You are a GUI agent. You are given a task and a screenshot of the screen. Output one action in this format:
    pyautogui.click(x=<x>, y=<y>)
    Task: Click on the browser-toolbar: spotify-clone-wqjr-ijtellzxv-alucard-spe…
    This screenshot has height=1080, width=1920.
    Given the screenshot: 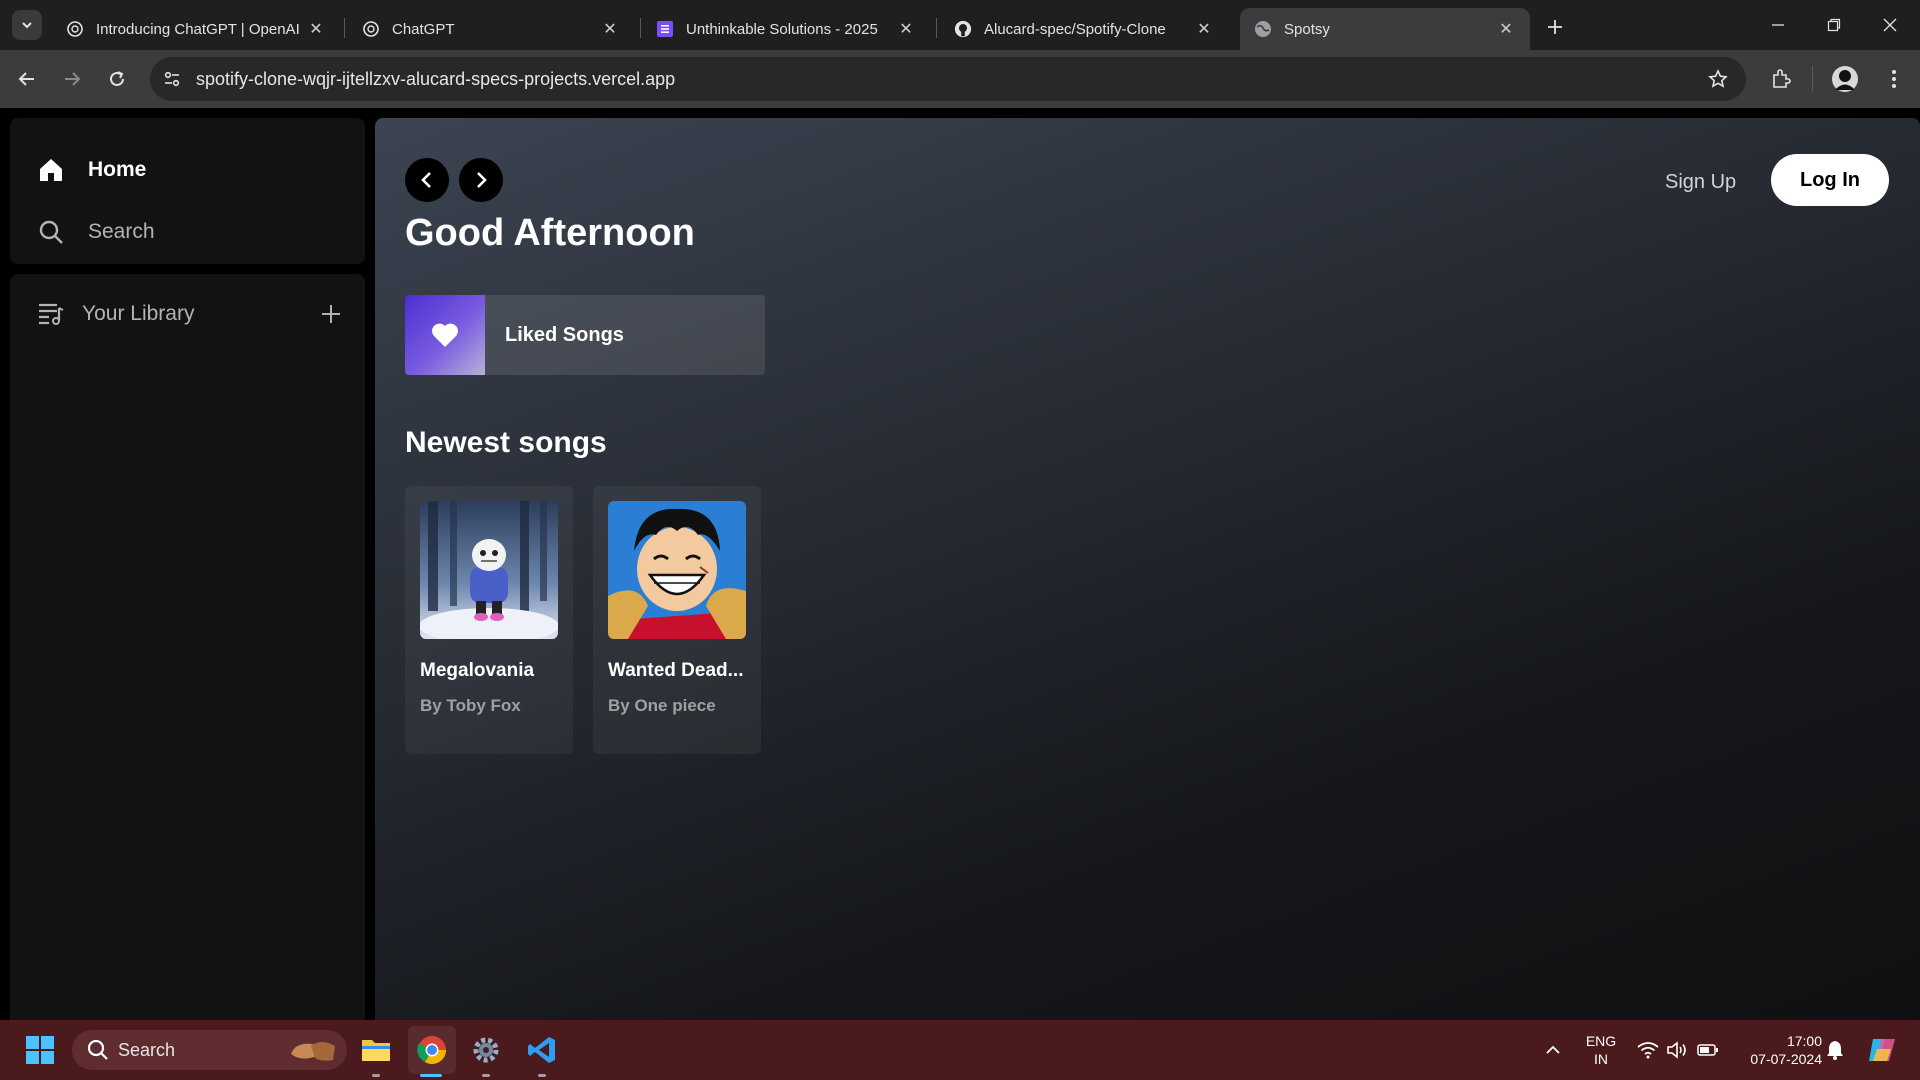 What is the action you would take?
    pyautogui.click(x=960, y=79)
    